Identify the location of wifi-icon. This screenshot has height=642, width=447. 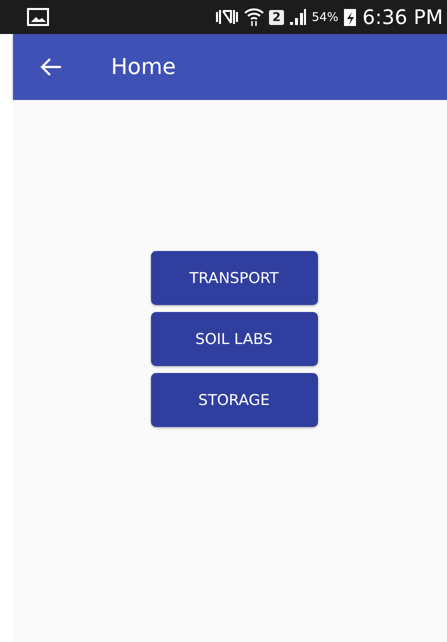
(254, 17).